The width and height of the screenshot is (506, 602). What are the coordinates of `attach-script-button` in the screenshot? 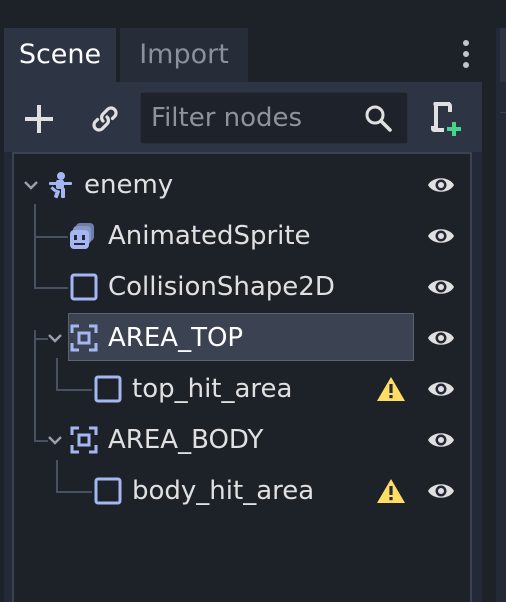 It's located at (446, 118).